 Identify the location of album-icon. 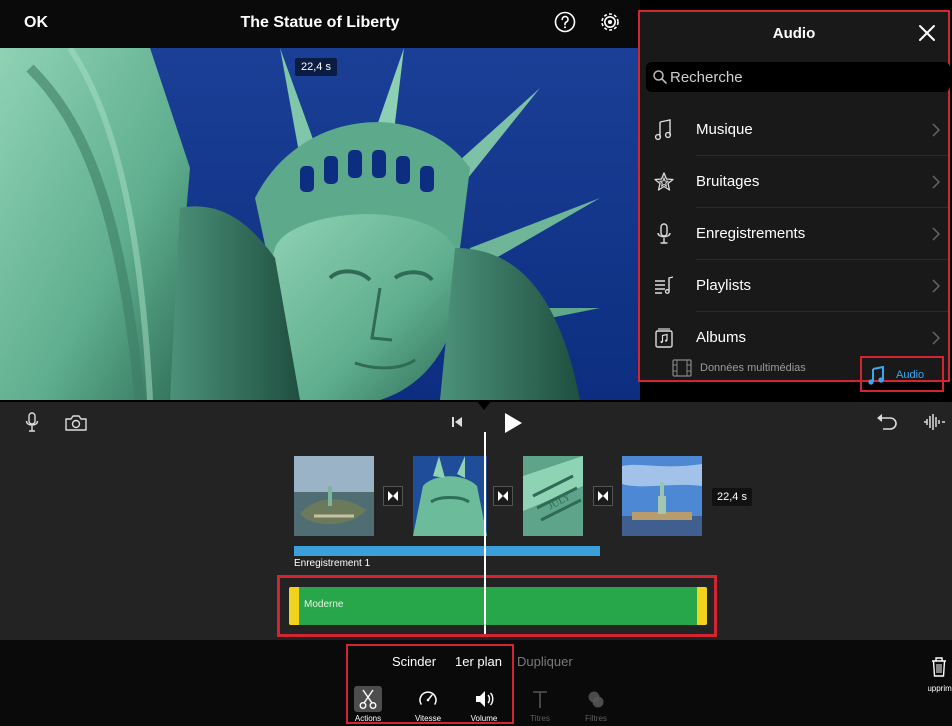
(664, 338).